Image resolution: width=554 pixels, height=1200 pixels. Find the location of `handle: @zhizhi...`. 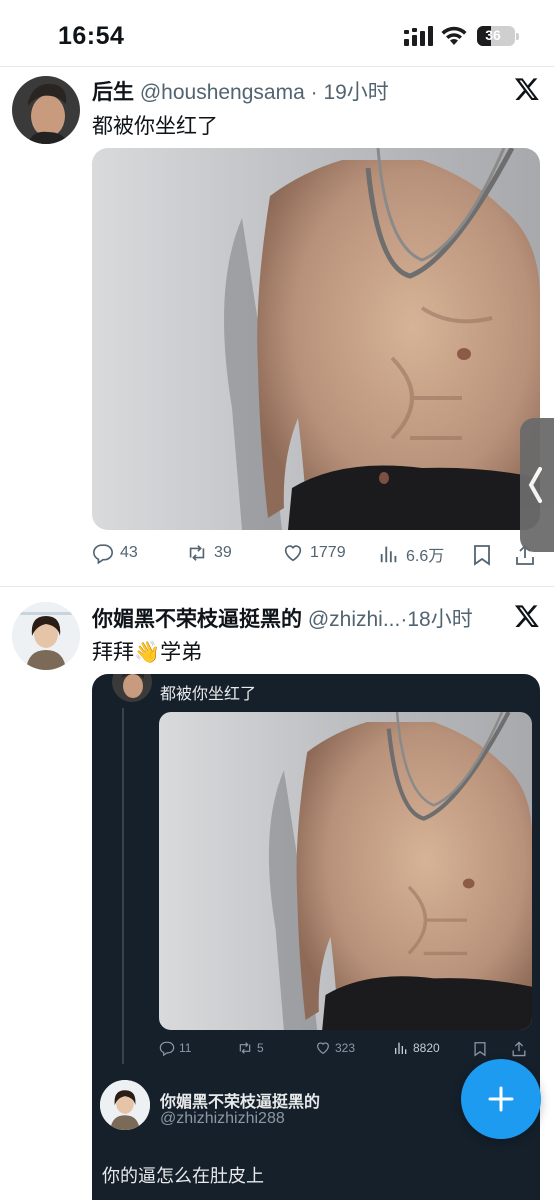

handle: @zhizhi... is located at coordinates (354, 619).